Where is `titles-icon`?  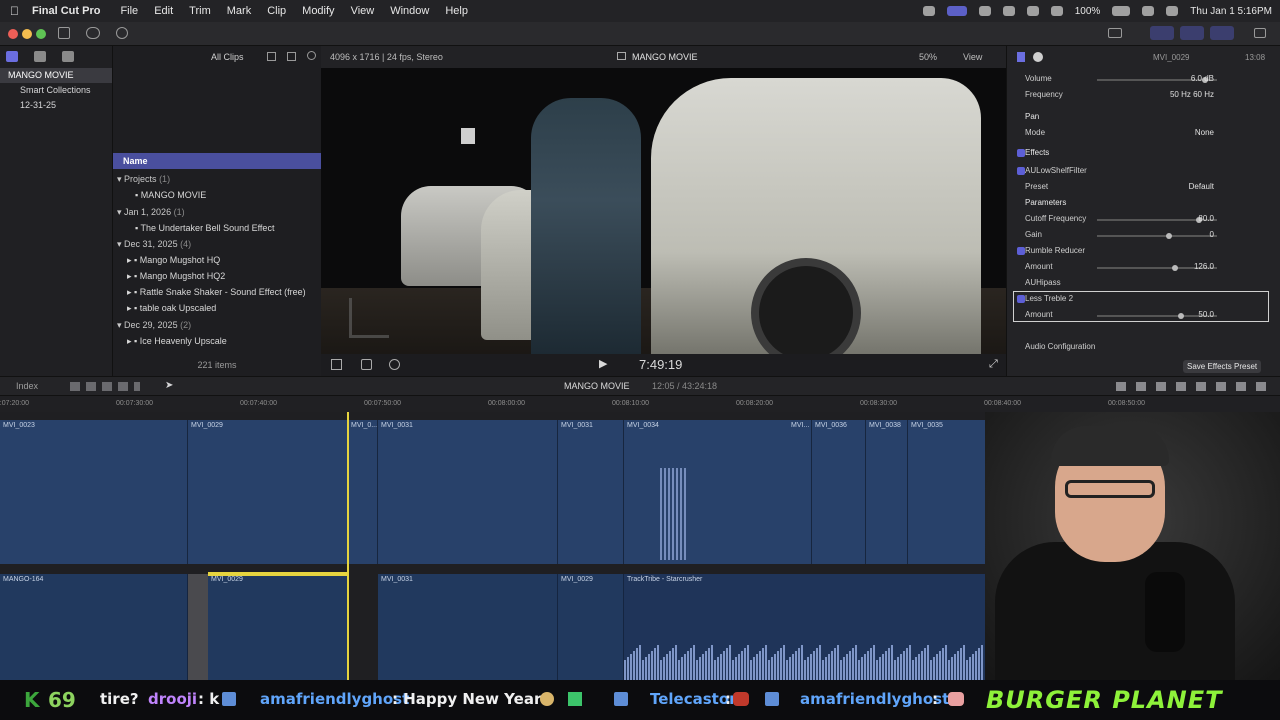 titles-icon is located at coordinates (68, 56).